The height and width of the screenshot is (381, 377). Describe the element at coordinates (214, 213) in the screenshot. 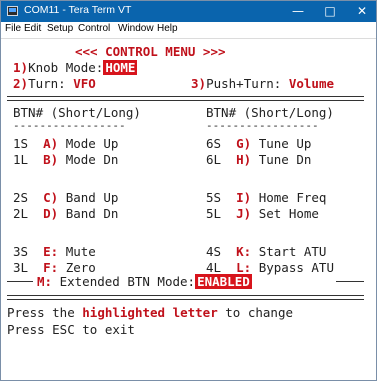

I see `btn-code: 5L` at that location.